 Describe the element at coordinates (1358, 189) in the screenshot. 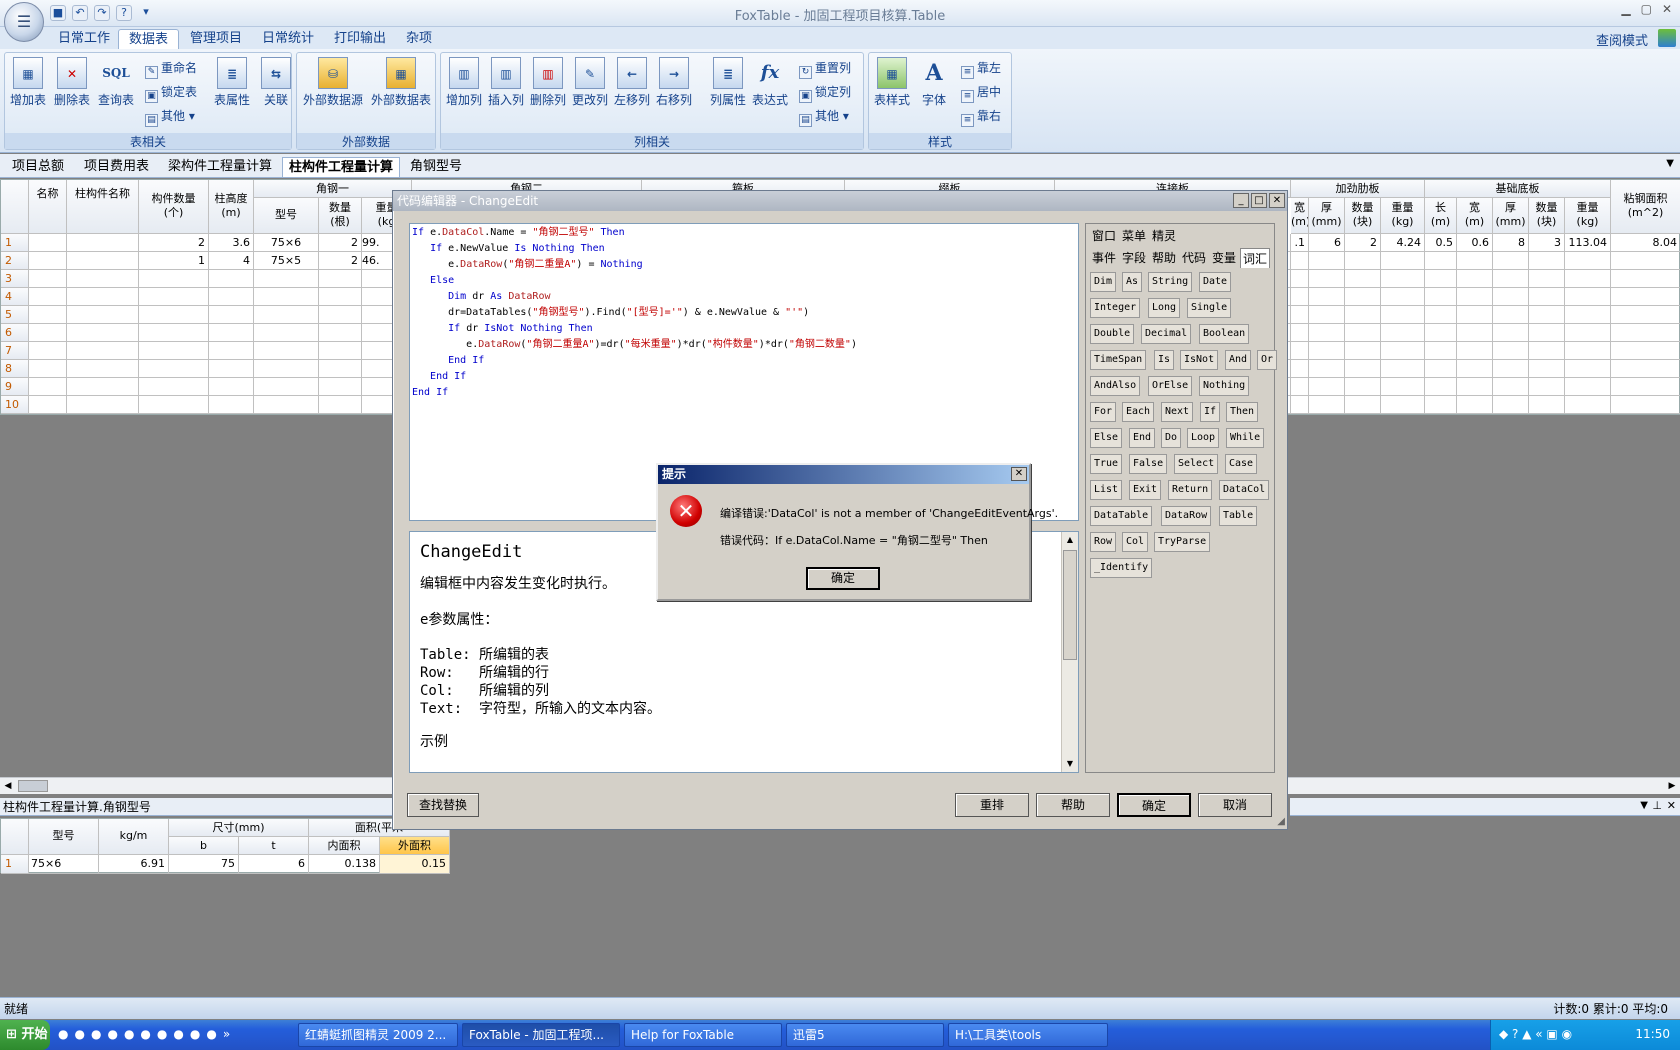

I see `col-group-rib: 加劲肋板` at that location.